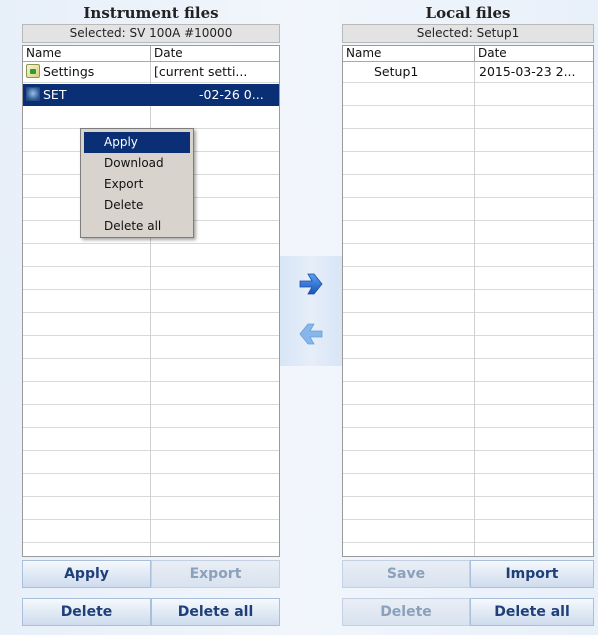 This screenshot has width=598, height=635. What do you see at coordinates (69, 71) in the screenshot?
I see `row-name: Settings` at bounding box center [69, 71].